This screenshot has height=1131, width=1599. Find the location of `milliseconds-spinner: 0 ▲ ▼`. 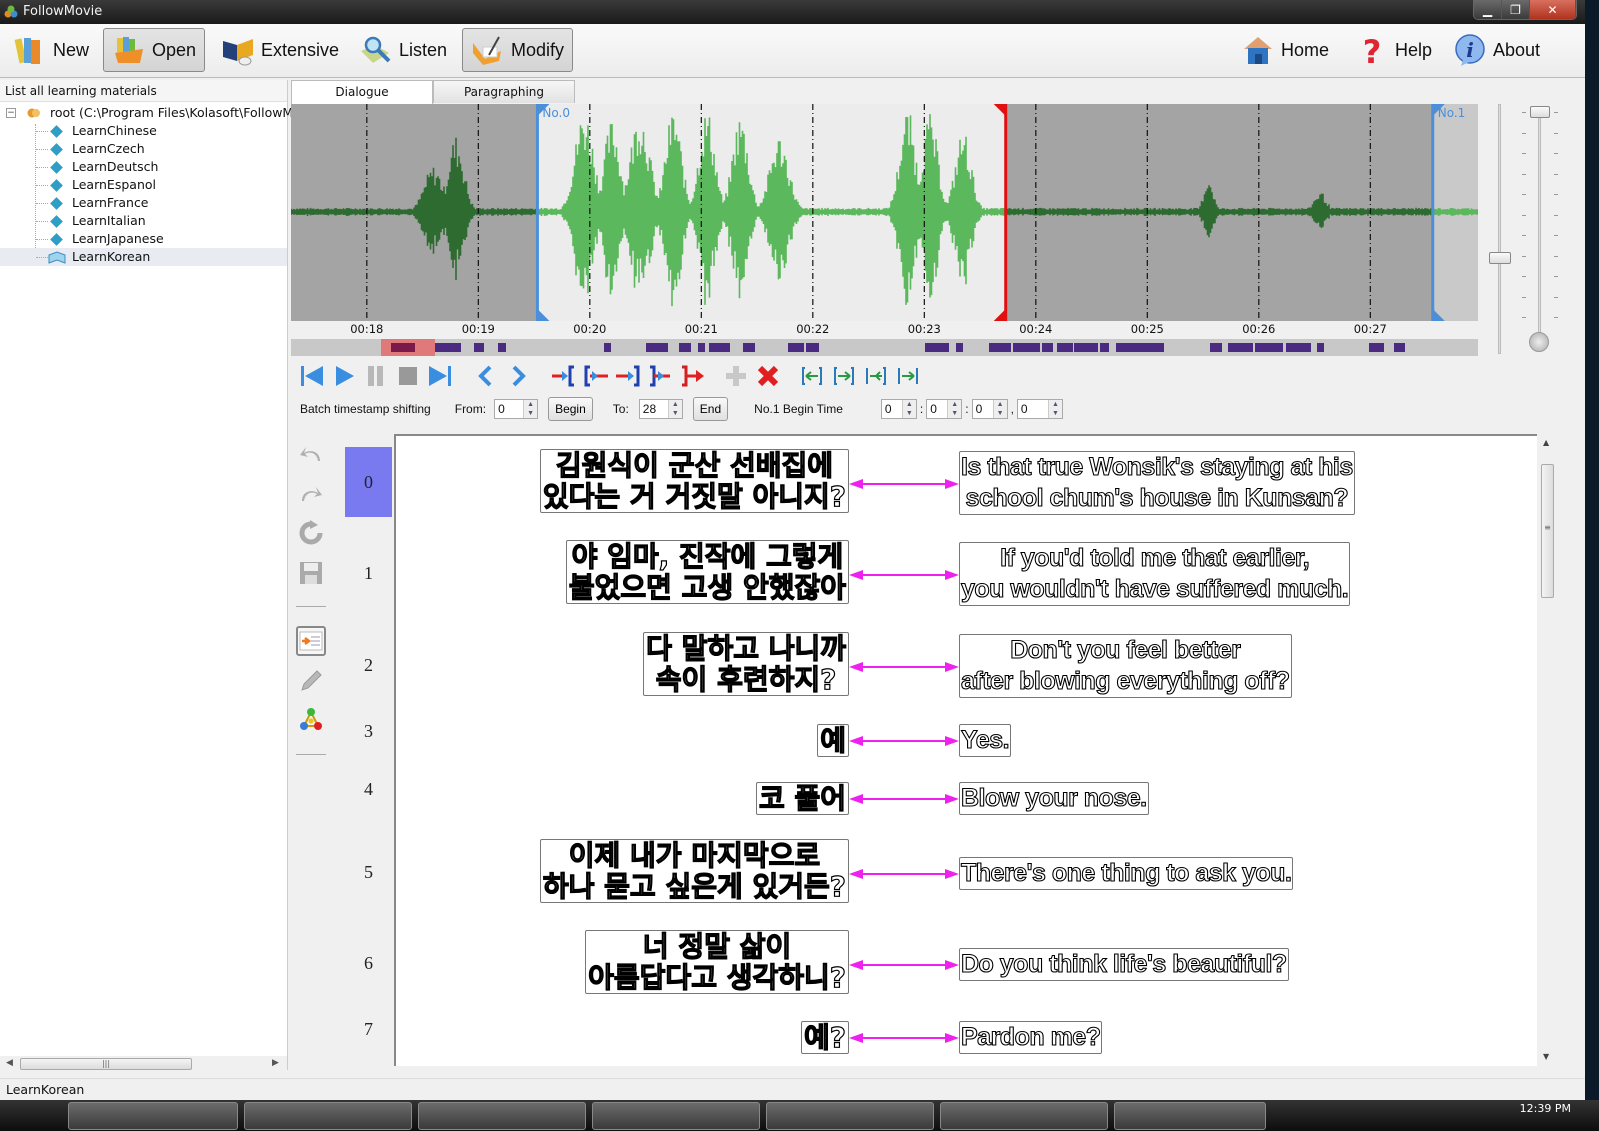

milliseconds-spinner: 0 ▲ ▼ is located at coordinates (1039, 409).